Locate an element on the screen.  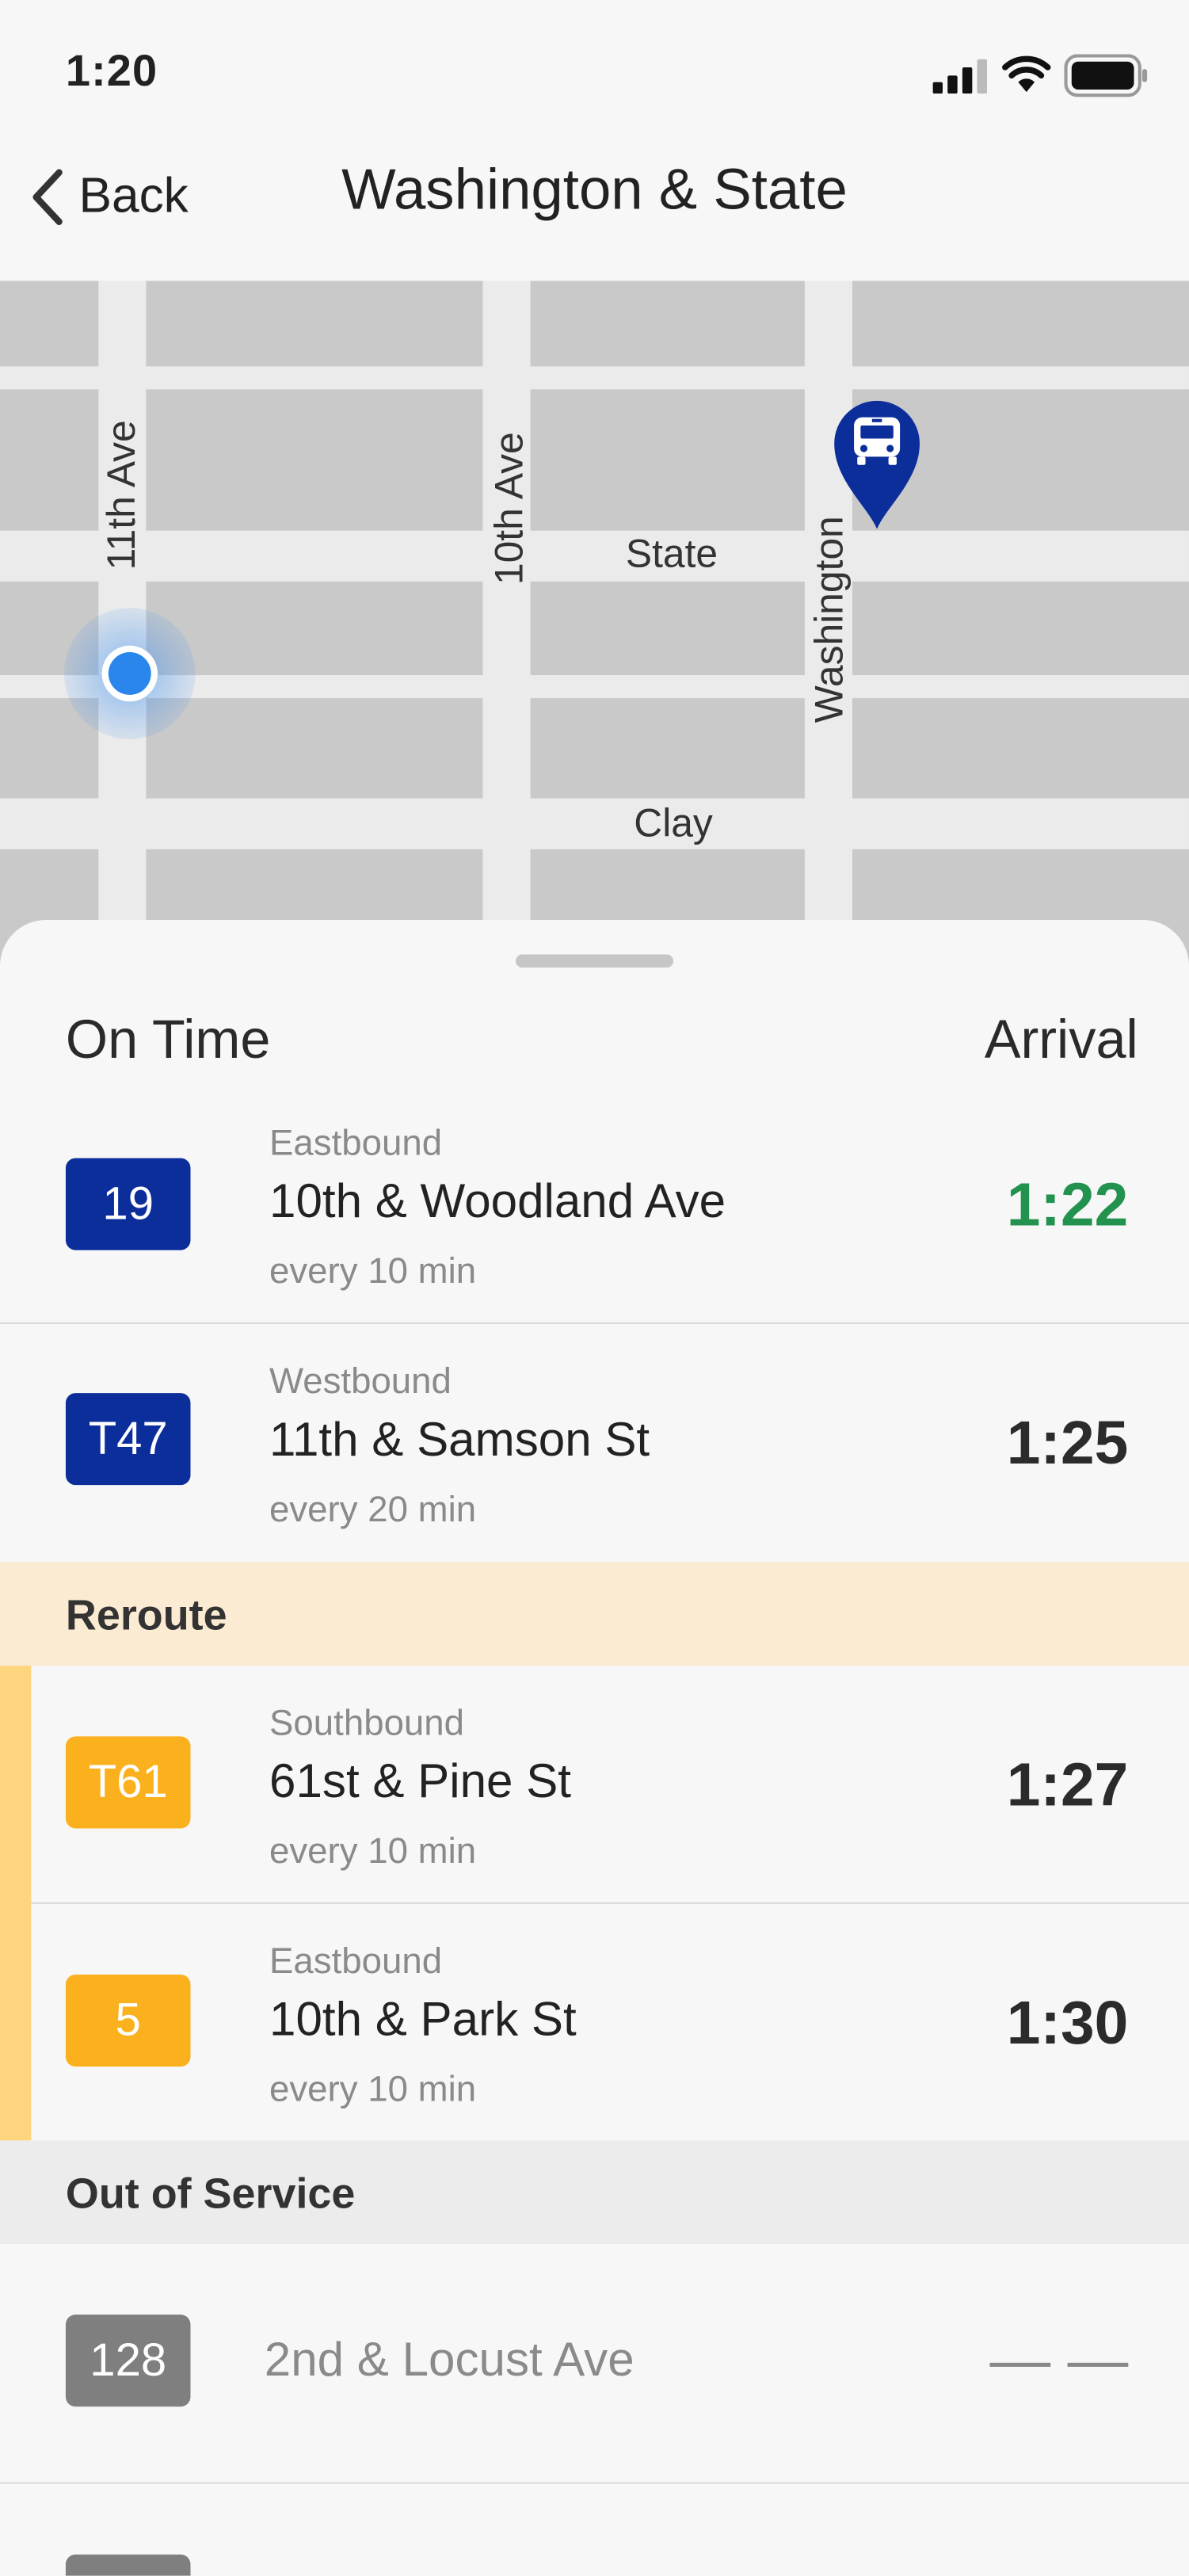
route-row: 128 2nd & Locust Ave — — is located at coordinates (594, 2364).